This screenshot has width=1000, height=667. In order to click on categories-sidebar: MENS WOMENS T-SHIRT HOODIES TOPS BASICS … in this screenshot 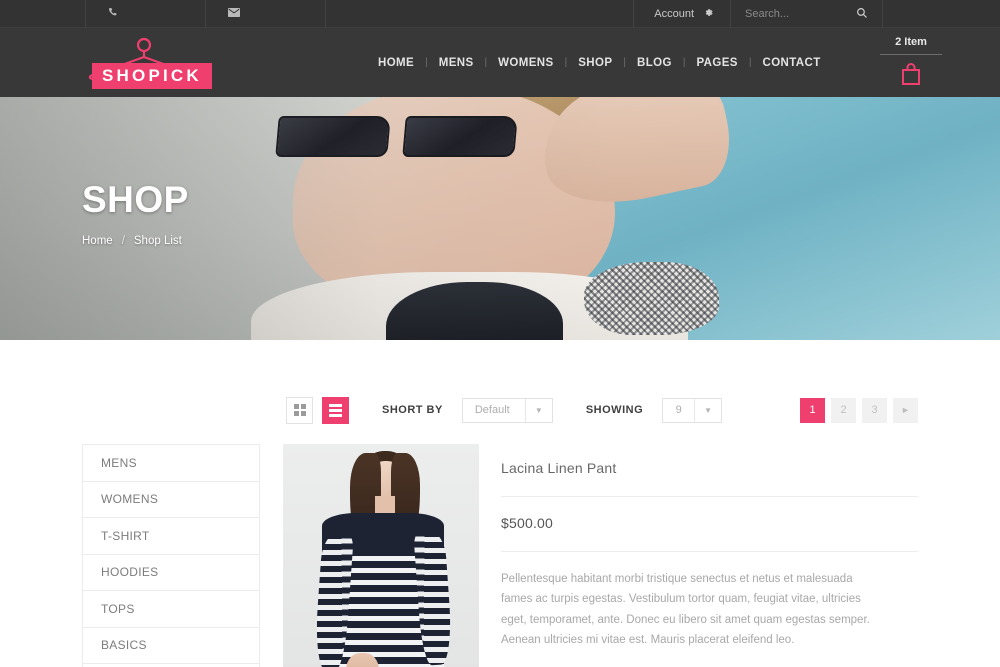, I will do `click(171, 555)`.